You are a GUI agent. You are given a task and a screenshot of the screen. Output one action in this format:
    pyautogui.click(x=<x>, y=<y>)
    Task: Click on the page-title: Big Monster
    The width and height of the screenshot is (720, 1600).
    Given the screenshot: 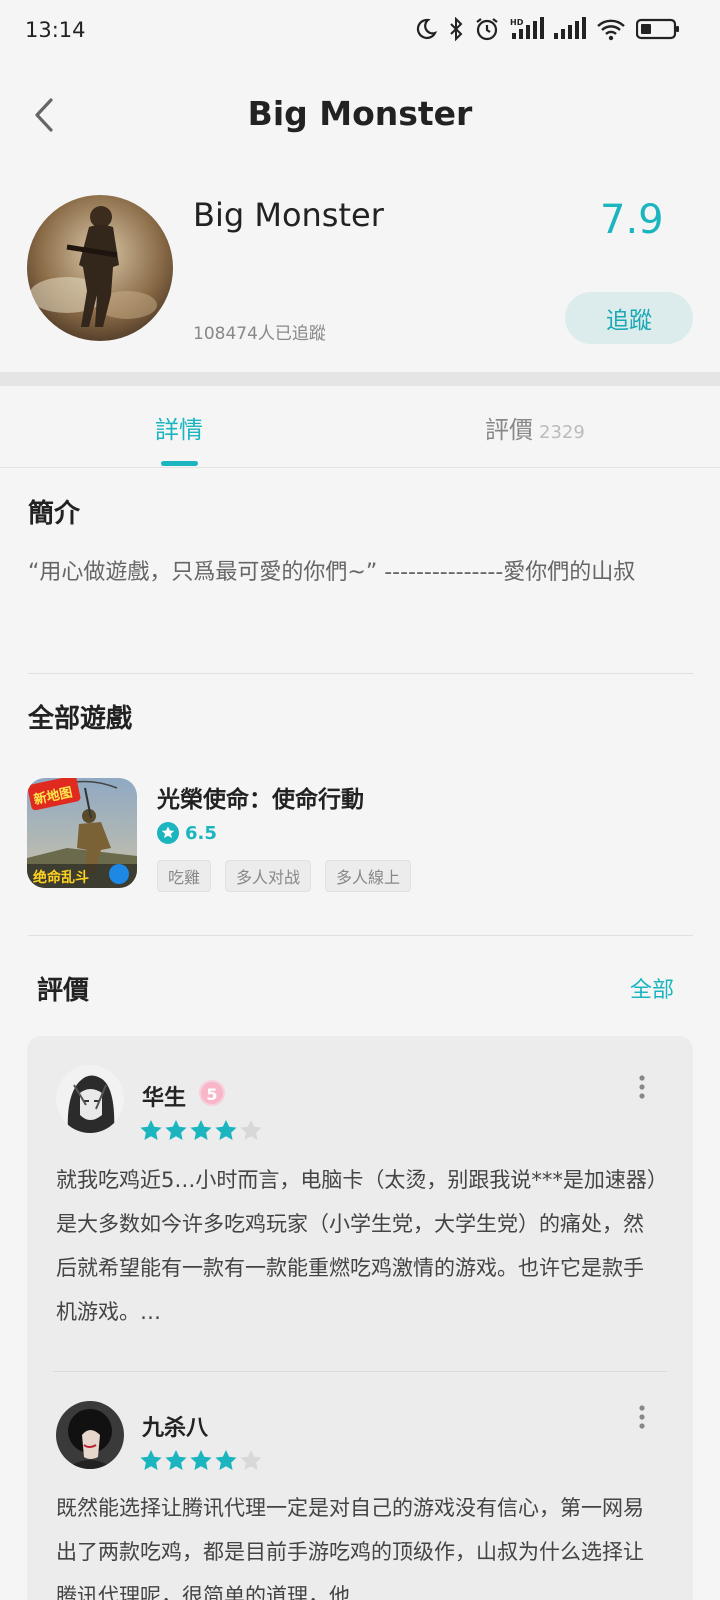 What is the action you would take?
    pyautogui.click(x=360, y=113)
    